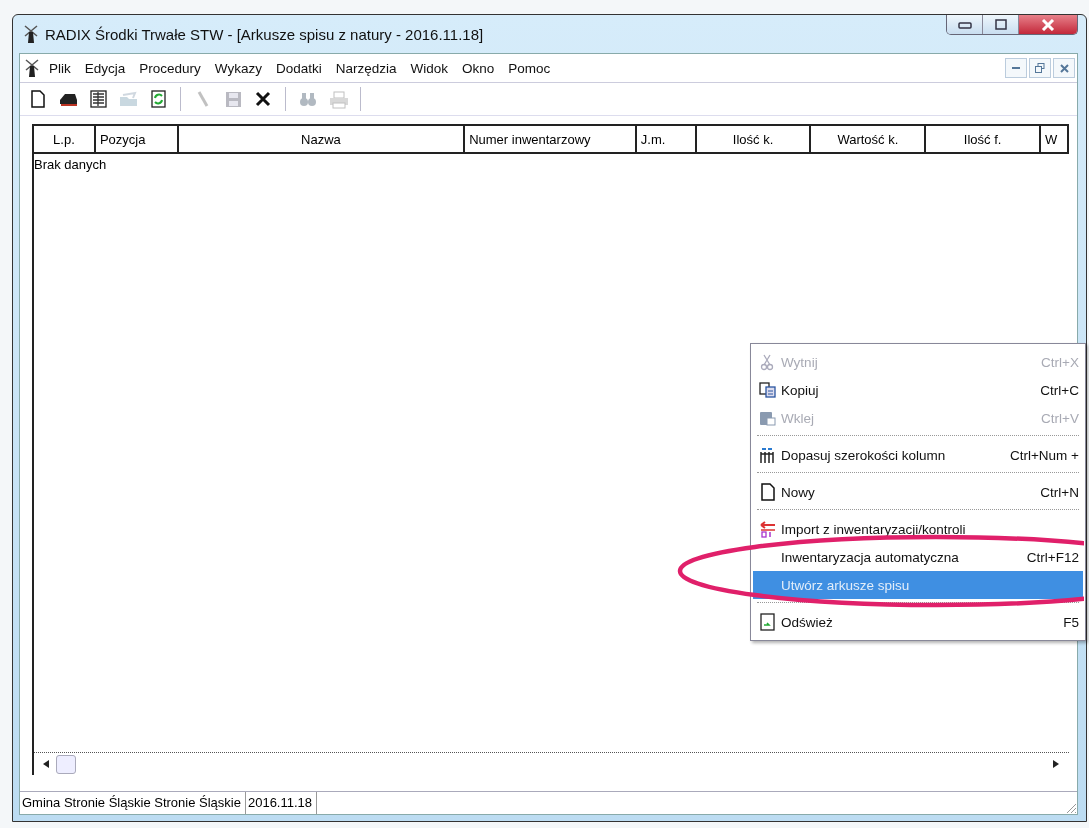  I want to click on column-header: Nazwa, so click(322, 139).